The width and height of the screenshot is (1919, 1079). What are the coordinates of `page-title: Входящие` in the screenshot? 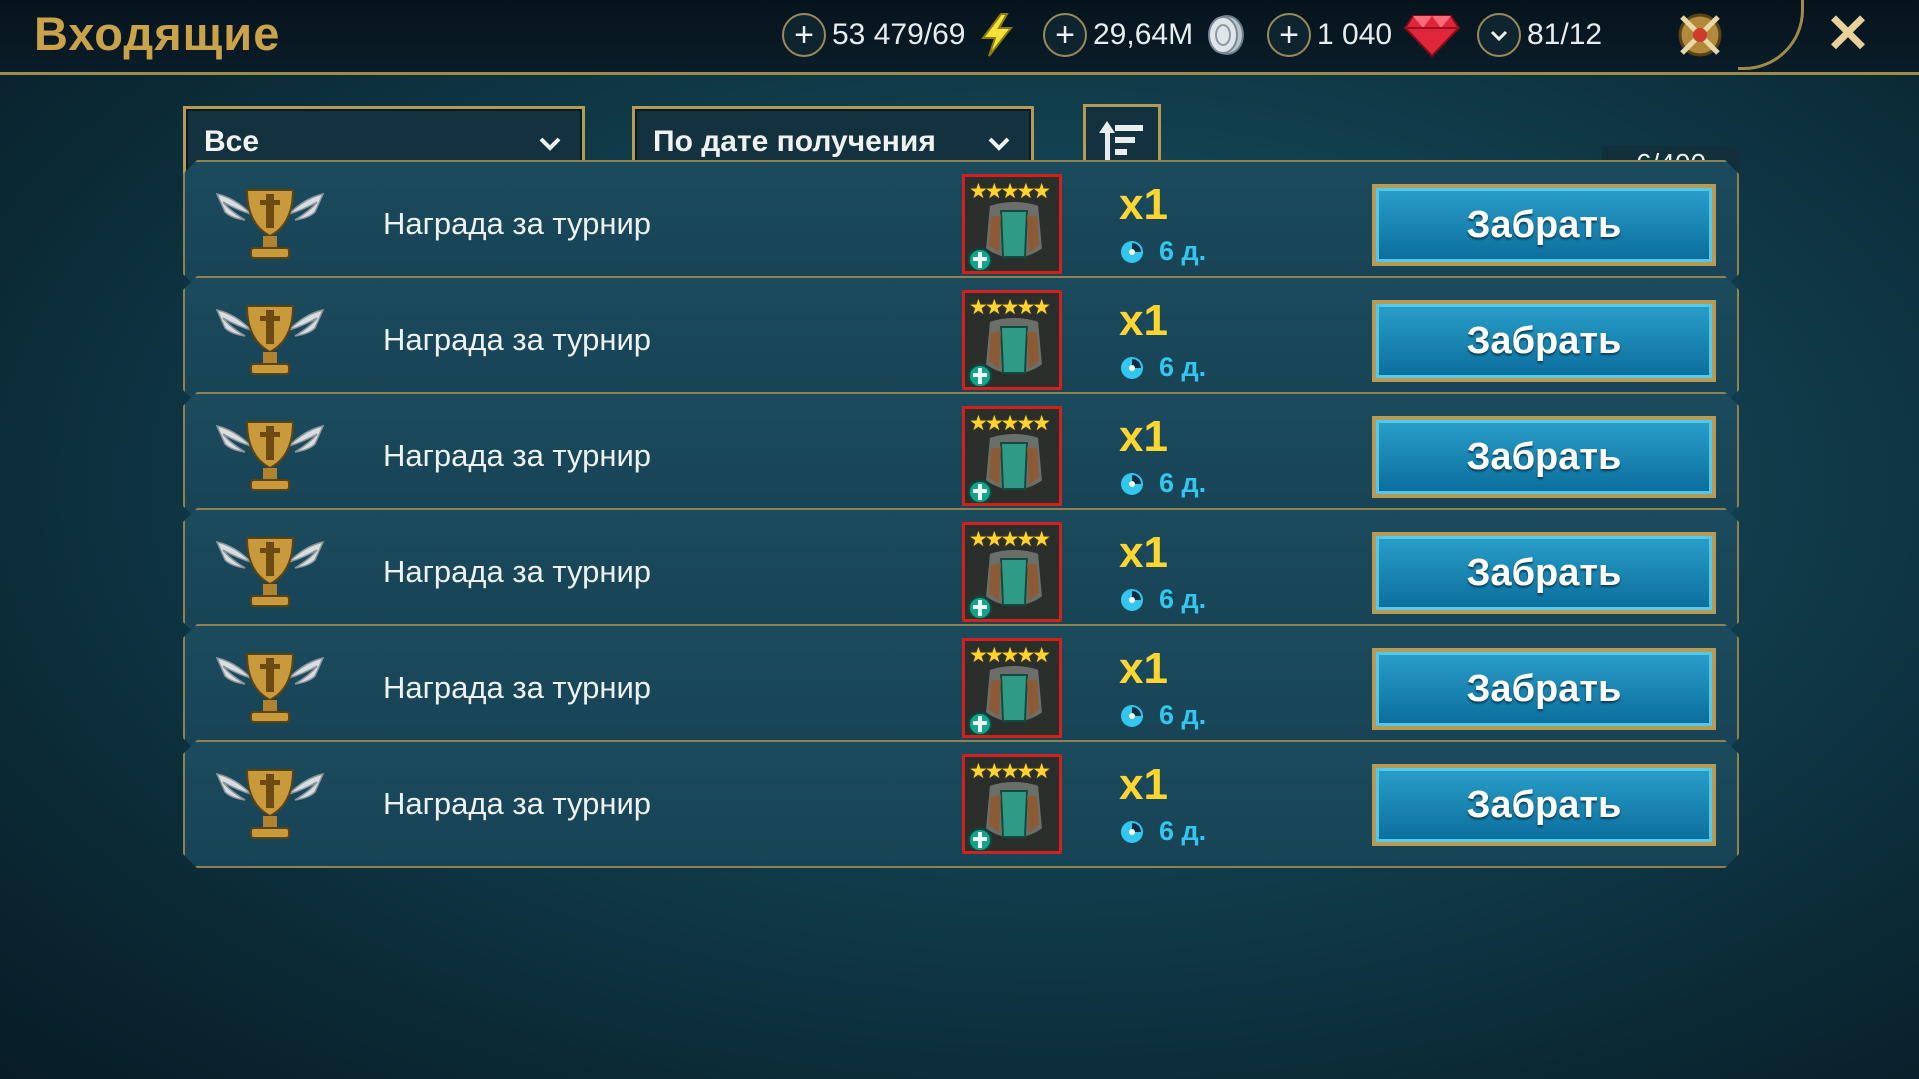 It's located at (157, 33).